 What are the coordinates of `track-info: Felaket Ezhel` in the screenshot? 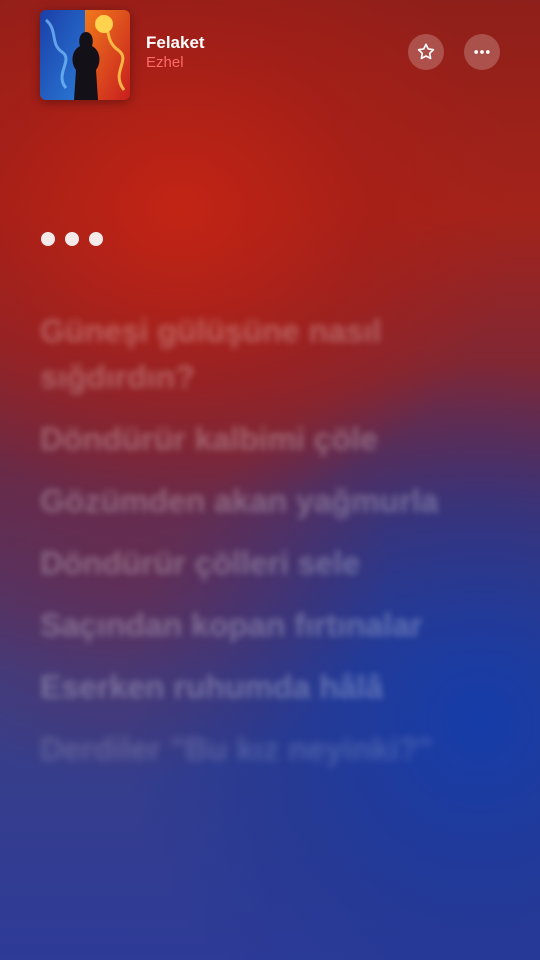 It's located at (175, 53).